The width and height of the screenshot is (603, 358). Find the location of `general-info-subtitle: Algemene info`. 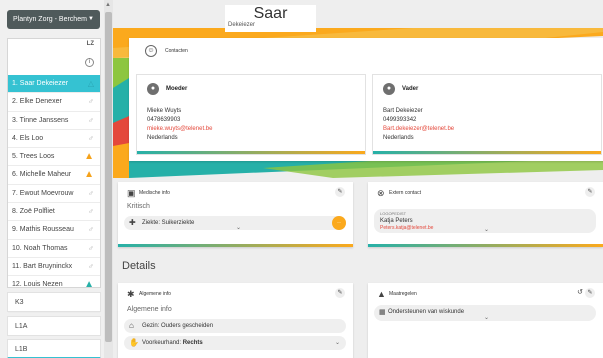

general-info-subtitle: Algemene info is located at coordinates (149, 309).